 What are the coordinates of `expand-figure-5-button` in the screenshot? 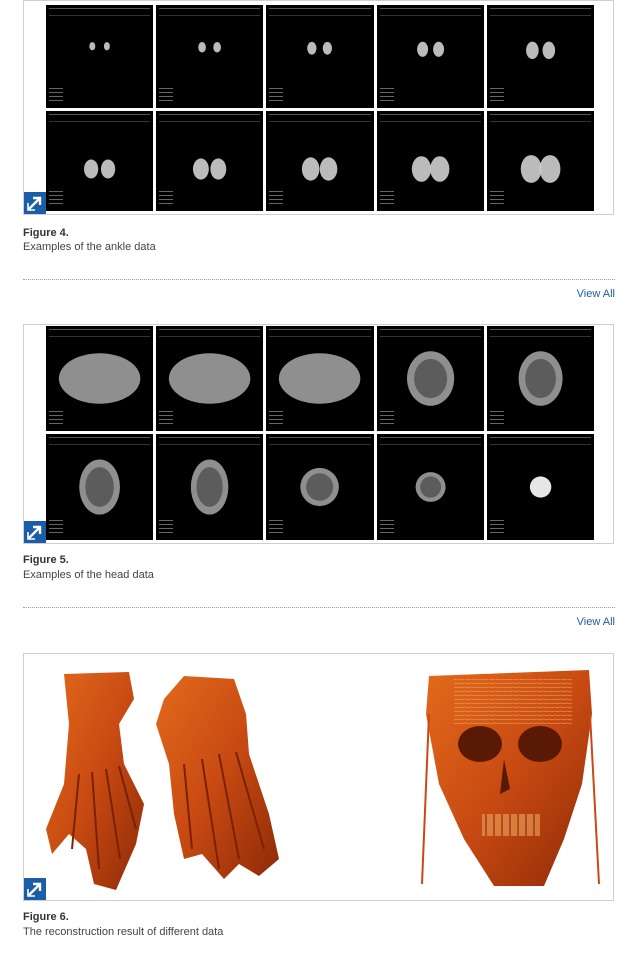 It's located at (35, 532).